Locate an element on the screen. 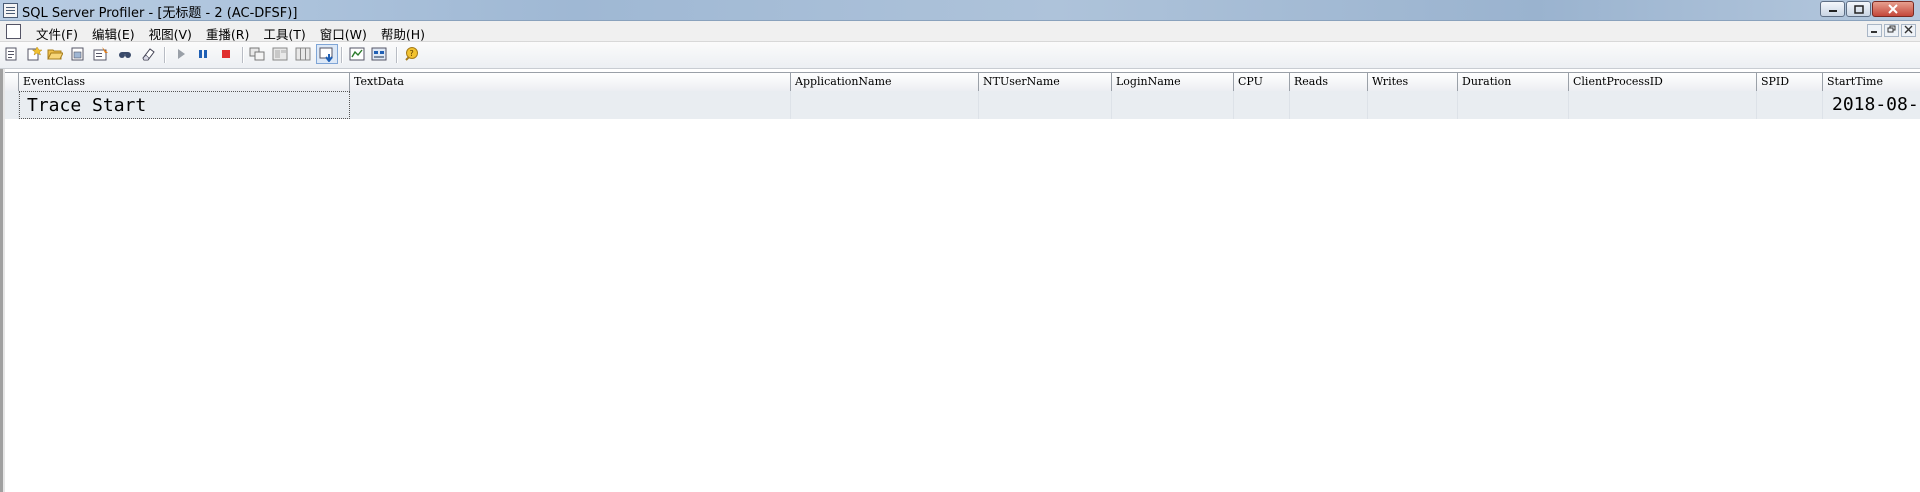 The height and width of the screenshot is (492, 1920). open-button is located at coordinates (55, 54).